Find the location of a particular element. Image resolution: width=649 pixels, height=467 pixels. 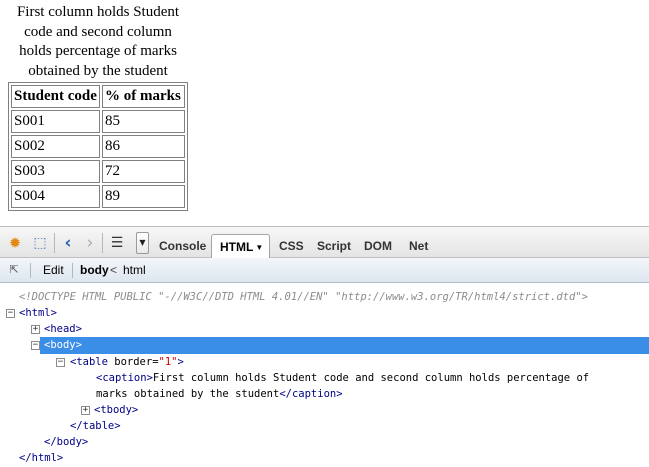

tree-node-html: <html> is located at coordinates (38, 313).